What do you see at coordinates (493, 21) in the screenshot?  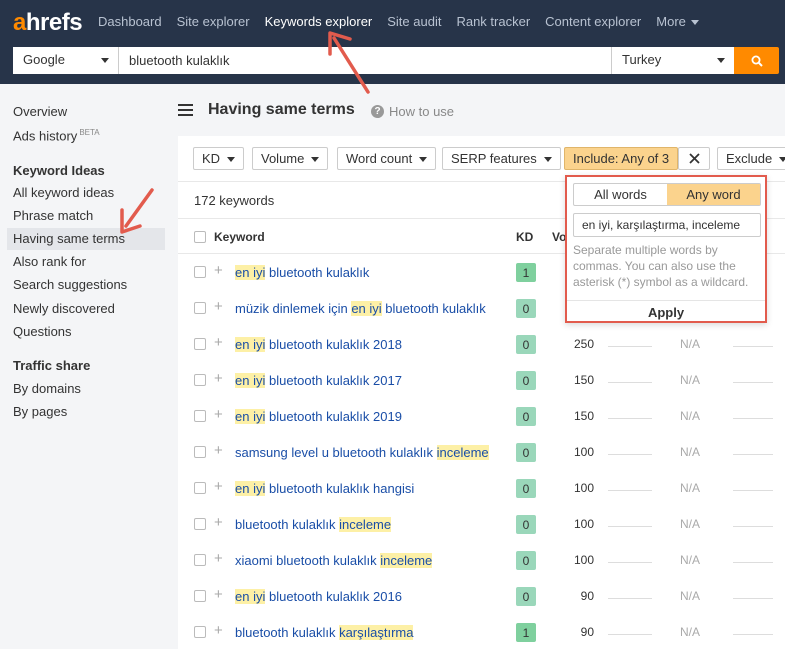 I see `nav-rank-tracker: Rank tracker` at bounding box center [493, 21].